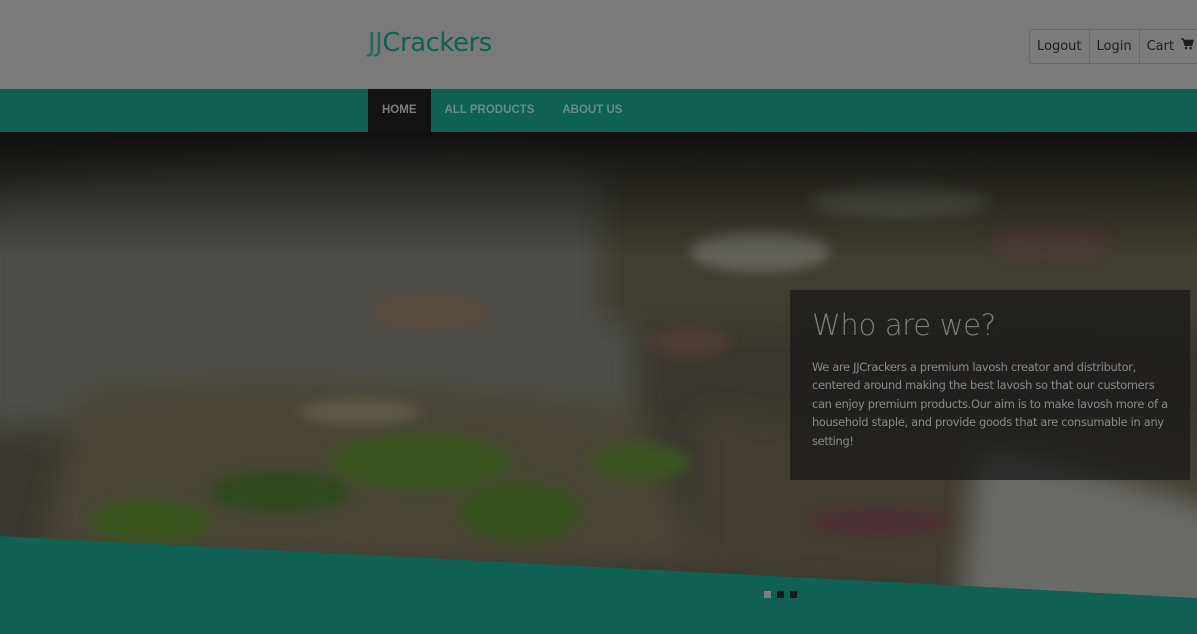 This screenshot has height=634, width=1197. What do you see at coordinates (904, 325) in the screenshot?
I see `who-are-we-heading: Who are we?` at bounding box center [904, 325].